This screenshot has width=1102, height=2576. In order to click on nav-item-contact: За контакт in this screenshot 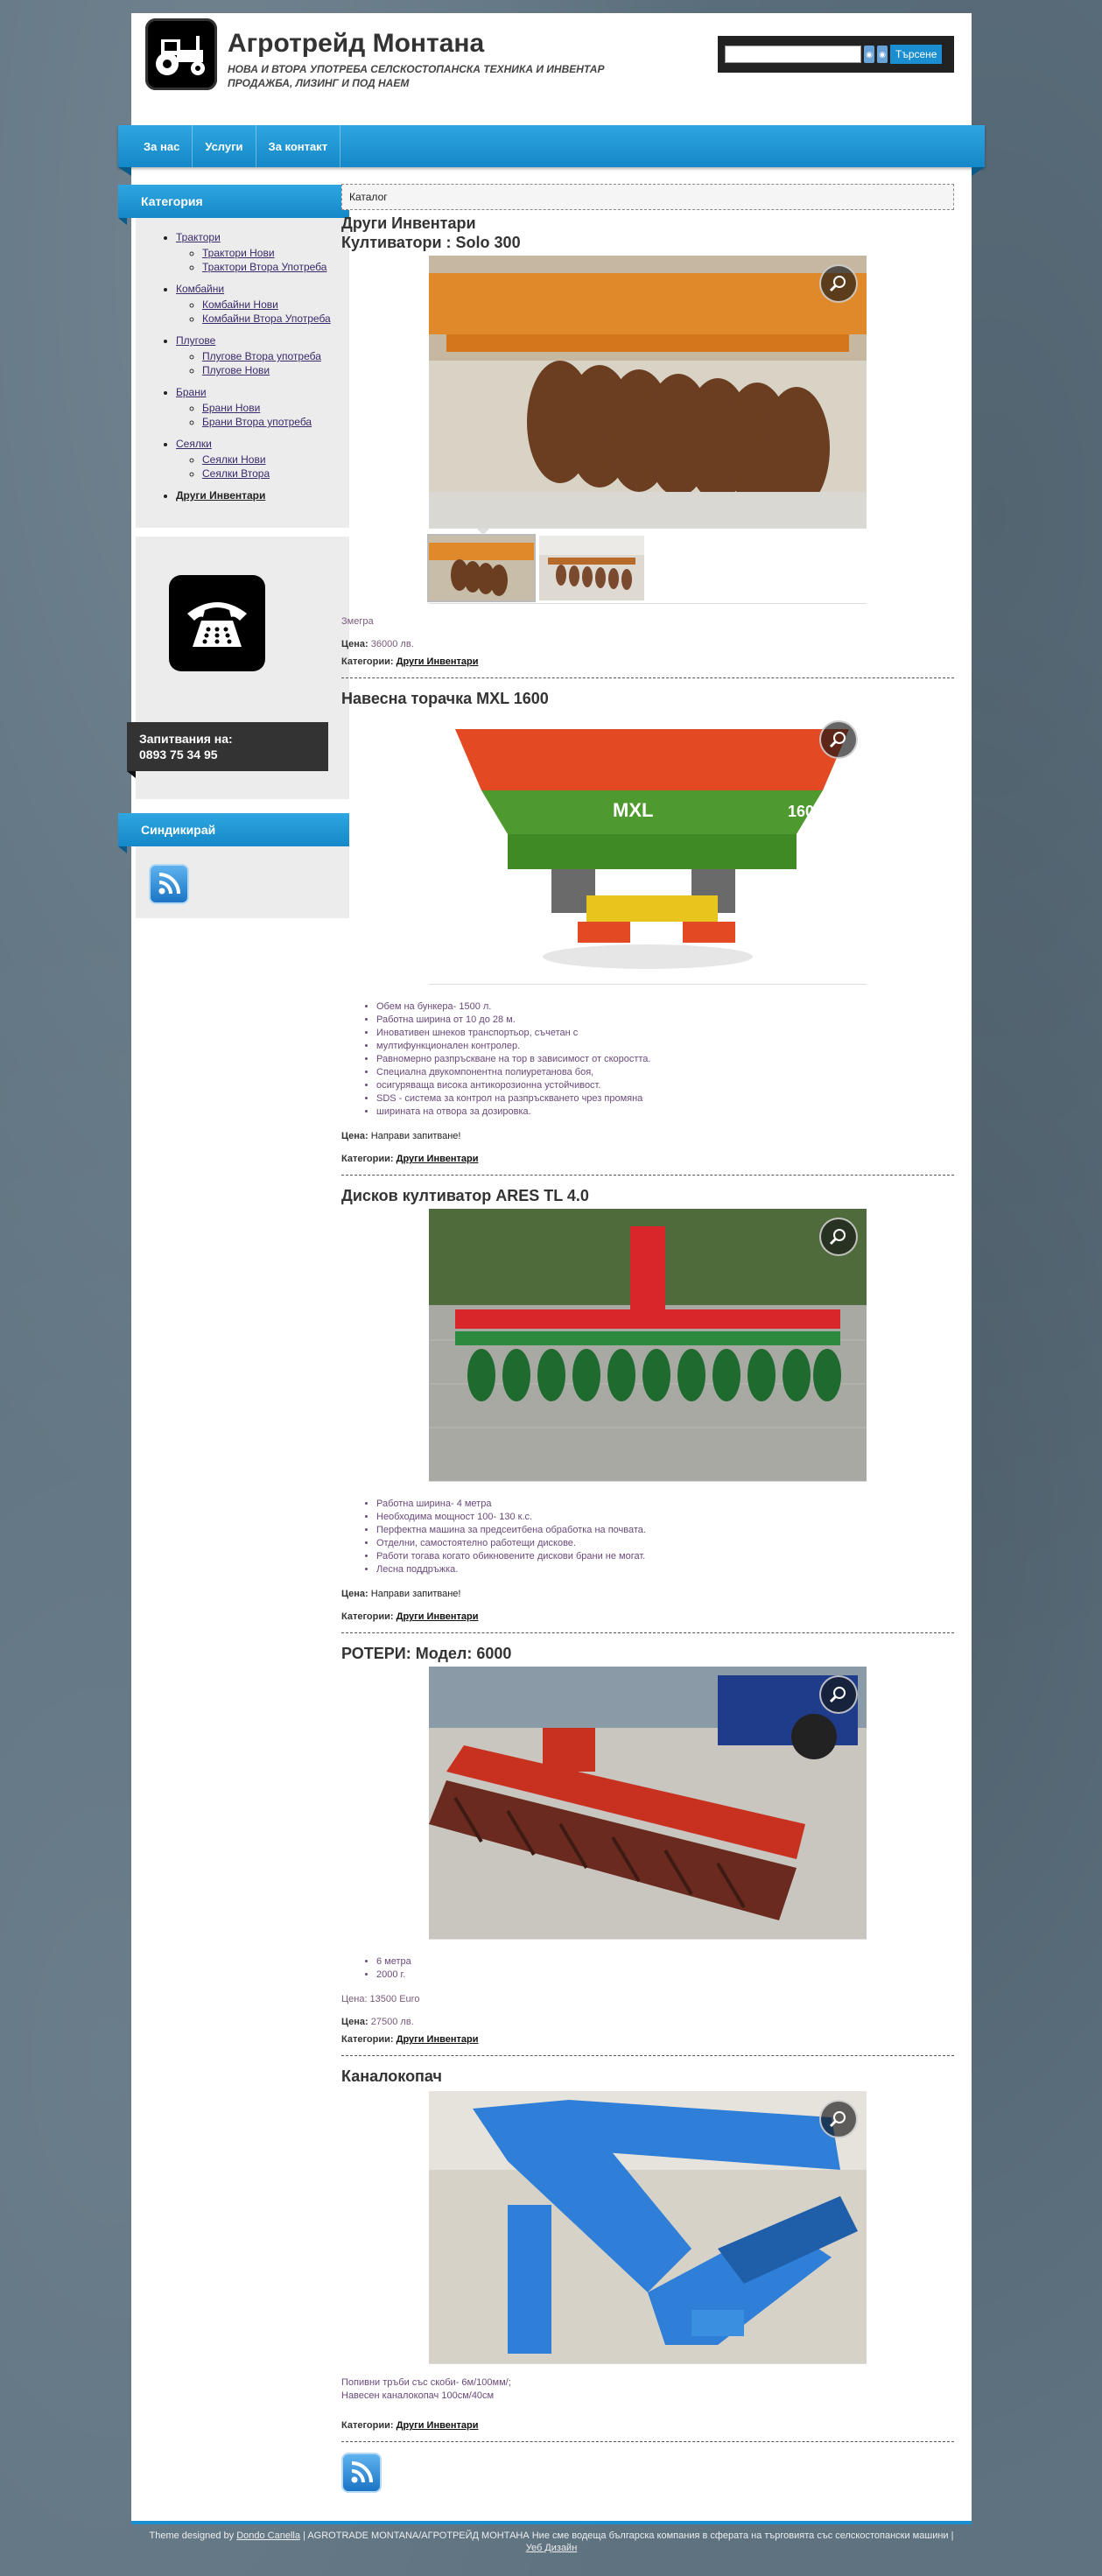, I will do `click(298, 146)`.